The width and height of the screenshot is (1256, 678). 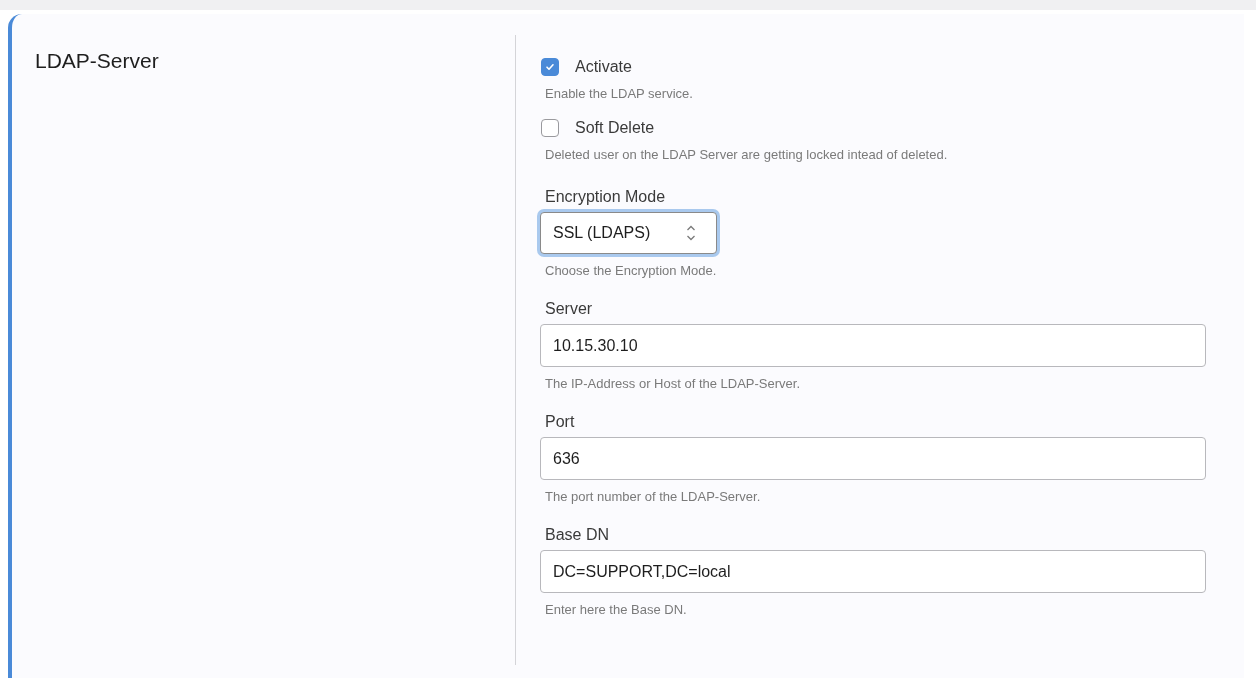 What do you see at coordinates (603, 67) in the screenshot?
I see `checkbox-label: Activate` at bounding box center [603, 67].